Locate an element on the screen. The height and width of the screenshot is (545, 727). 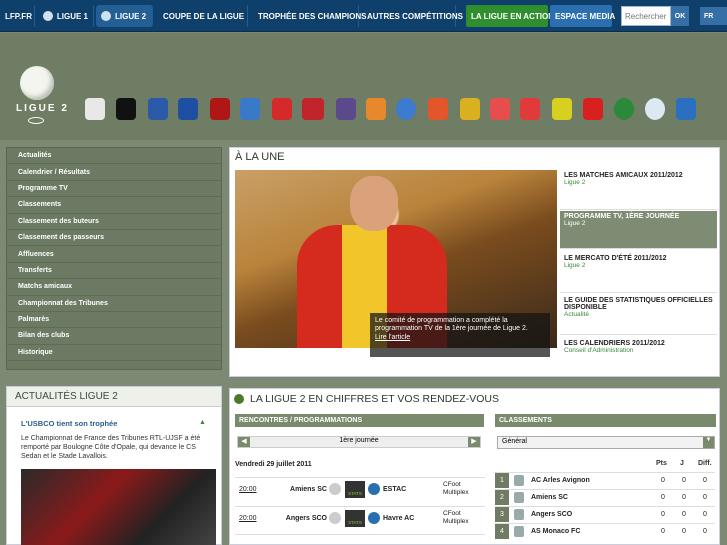
menu-item-buteurs: Classement des buteurs is located at coordinates (114, 222).